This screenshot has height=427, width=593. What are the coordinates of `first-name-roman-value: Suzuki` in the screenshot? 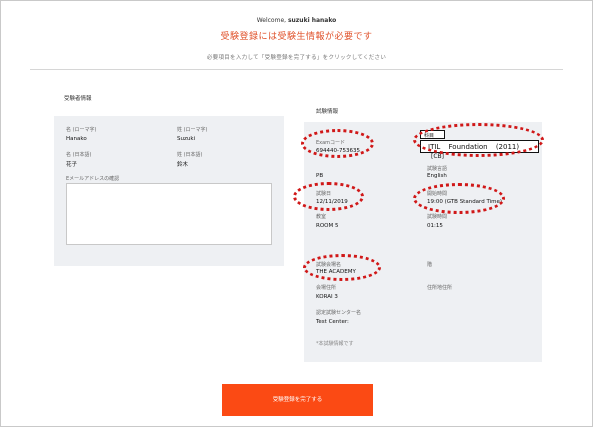 It's located at (186, 139).